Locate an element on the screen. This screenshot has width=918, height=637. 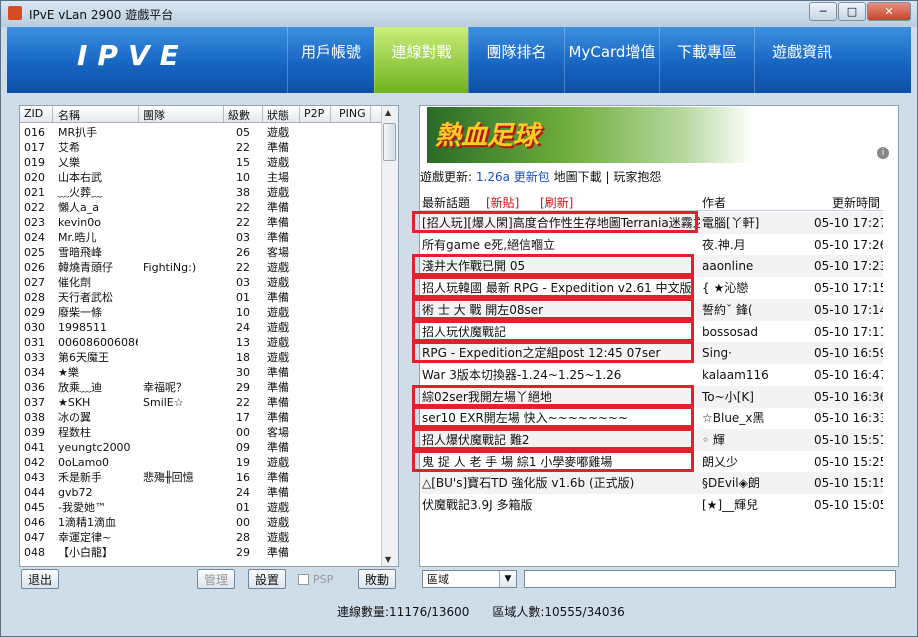
table-row: 016 MR扒手 05 遊戲 is located at coordinates (200, 132).